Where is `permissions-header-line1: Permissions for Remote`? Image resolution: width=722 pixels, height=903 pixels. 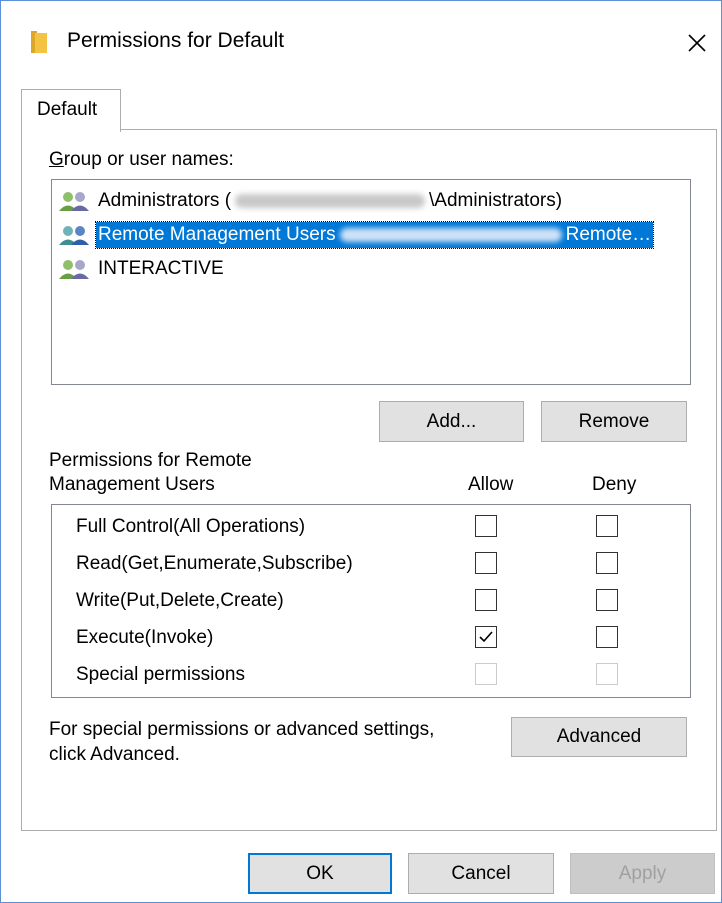
permissions-header-line1: Permissions for Remote is located at coordinates (150, 460).